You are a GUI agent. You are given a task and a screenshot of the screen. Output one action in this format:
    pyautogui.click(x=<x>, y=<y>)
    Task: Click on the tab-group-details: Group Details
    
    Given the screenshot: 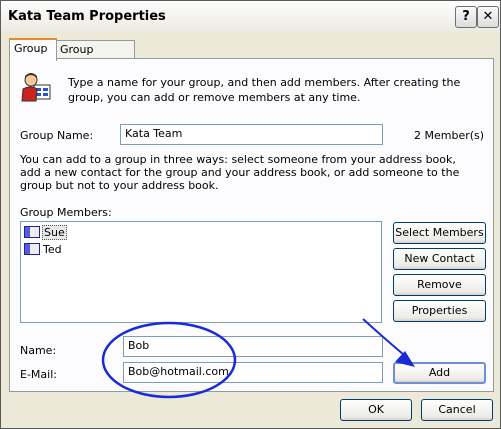 What is the action you would take?
    pyautogui.click(x=95, y=57)
    